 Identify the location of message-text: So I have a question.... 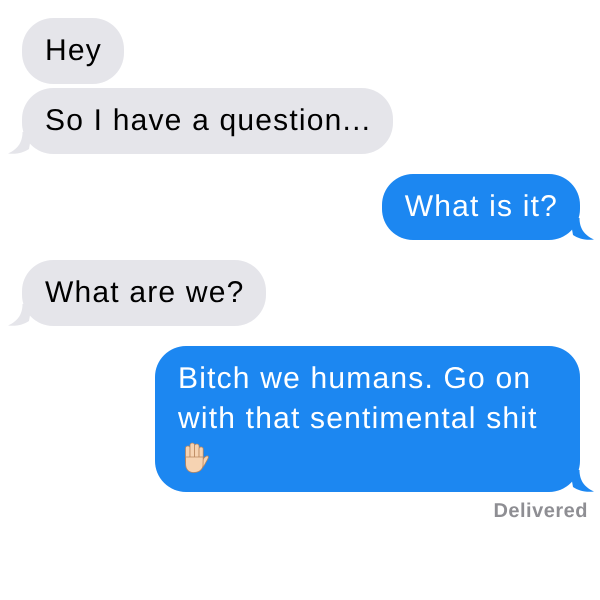
(208, 121).